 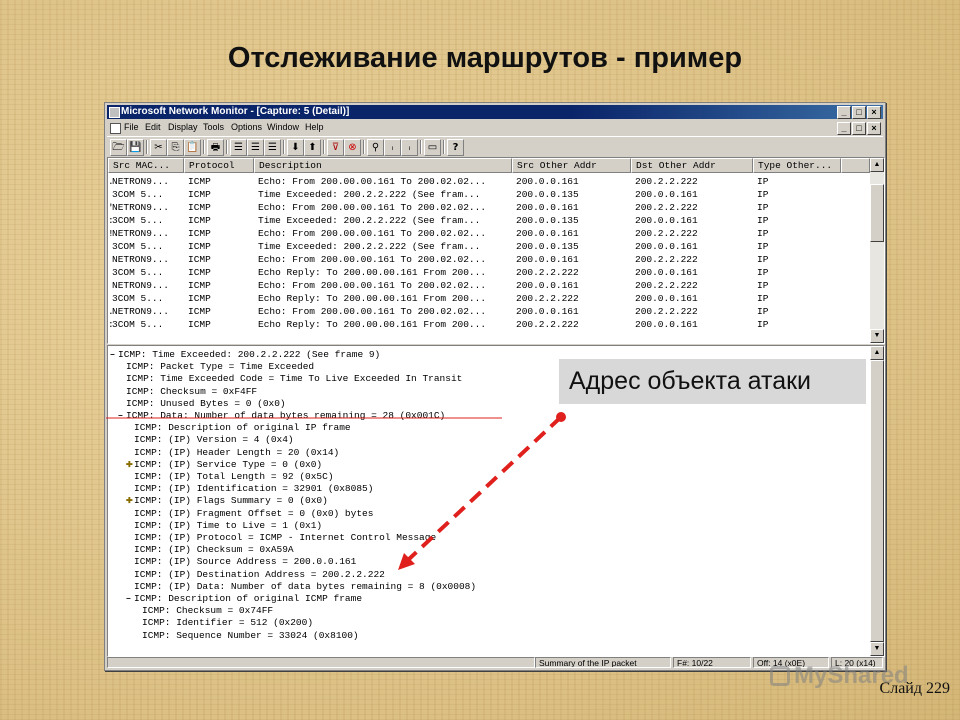 What do you see at coordinates (484, 488) in the screenshot?
I see `arrow-line` at bounding box center [484, 488].